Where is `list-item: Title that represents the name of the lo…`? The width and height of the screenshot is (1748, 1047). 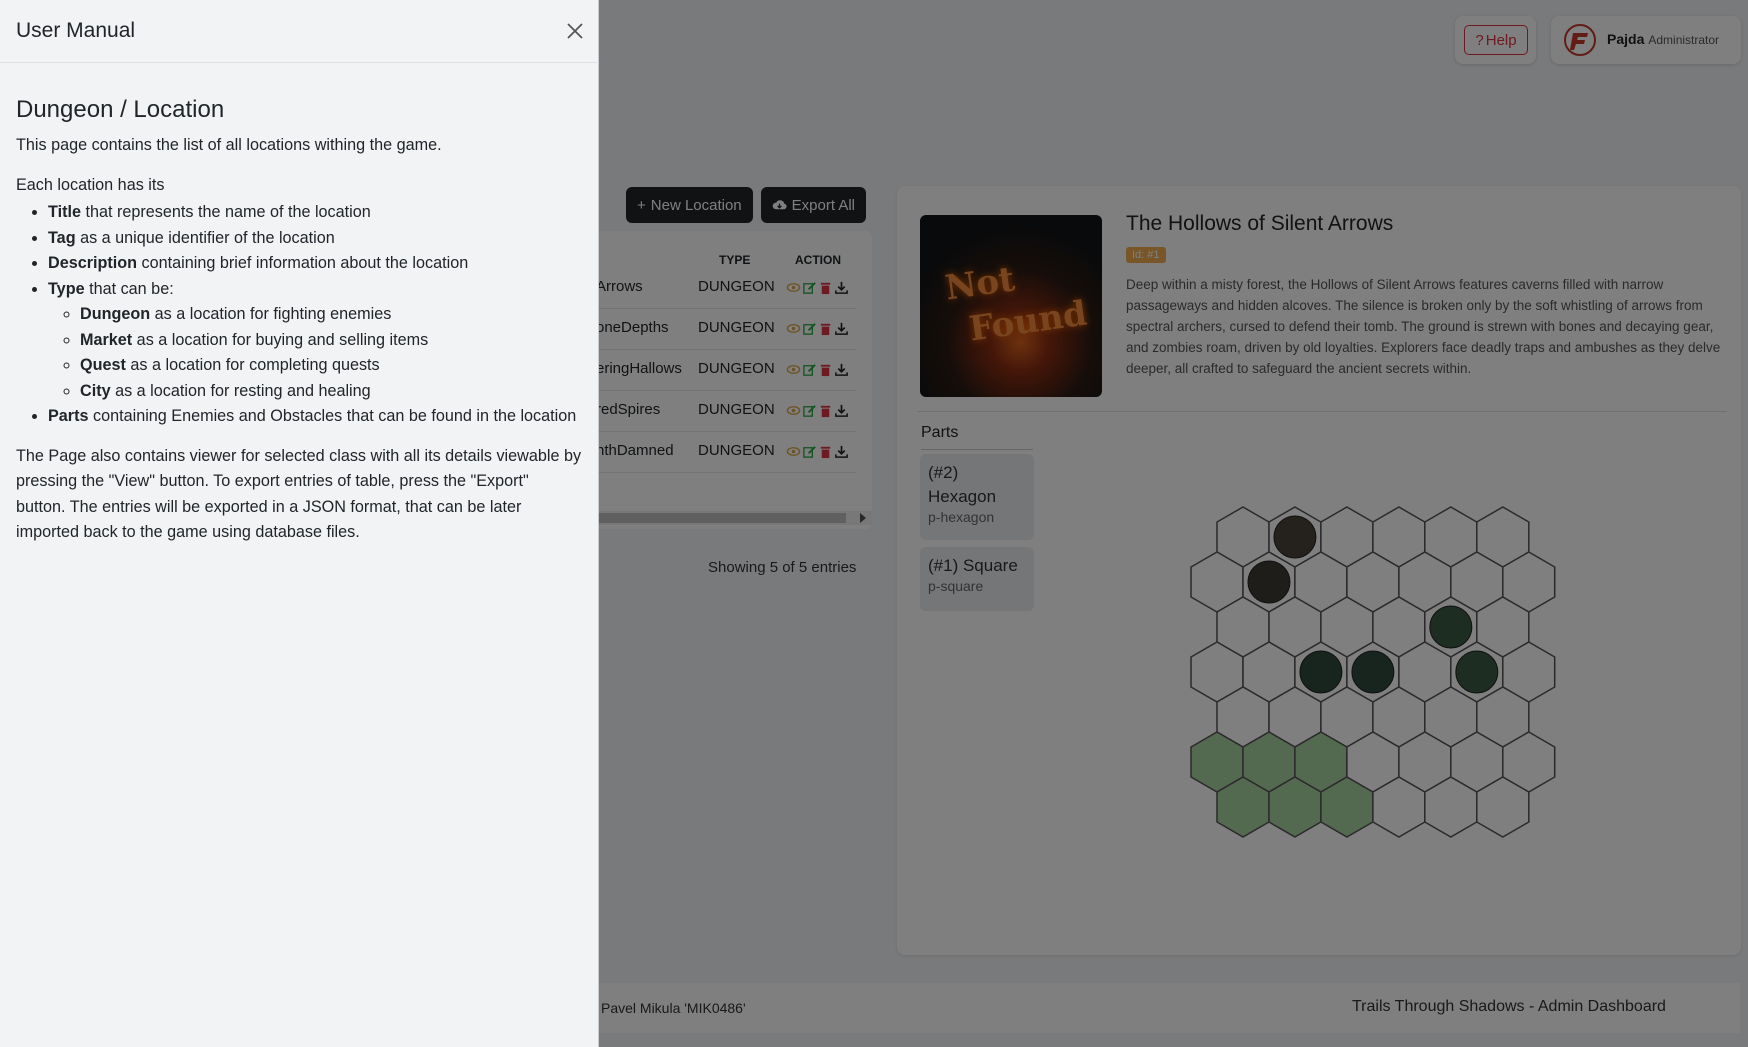
list-item: Title that represents the name of the lo… is located at coordinates (315, 213).